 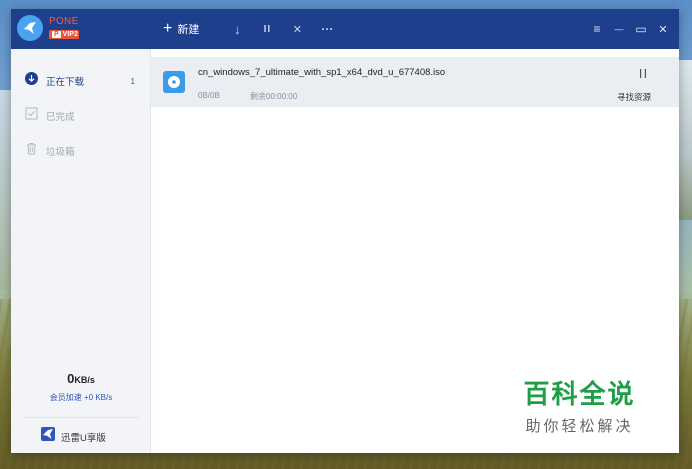 I want to click on plus-icon: +, so click(x=168, y=28).